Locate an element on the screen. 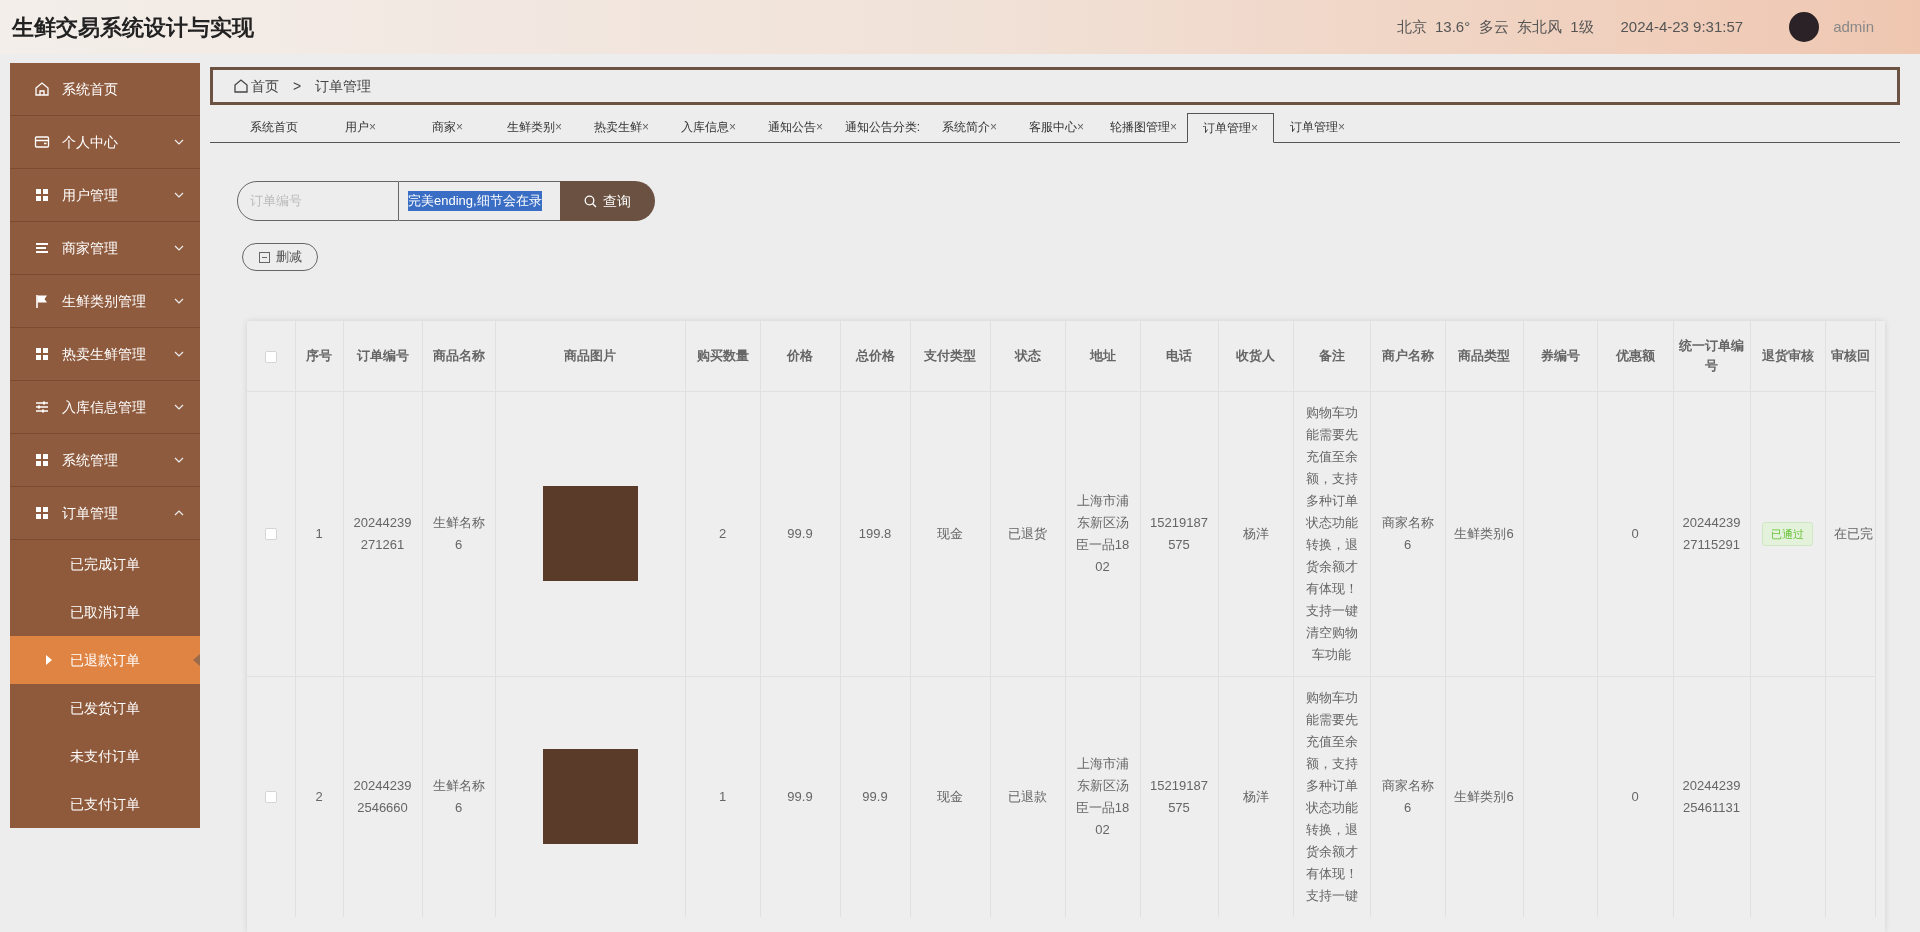 The height and width of the screenshot is (932, 1920). column-header: 支付类型 is located at coordinates (950, 355).